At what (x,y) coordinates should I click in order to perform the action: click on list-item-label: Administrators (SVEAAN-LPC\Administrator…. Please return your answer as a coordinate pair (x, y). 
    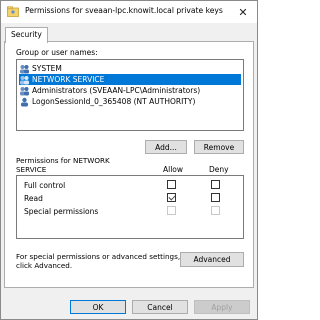
    Looking at the image, I should click on (116, 90).